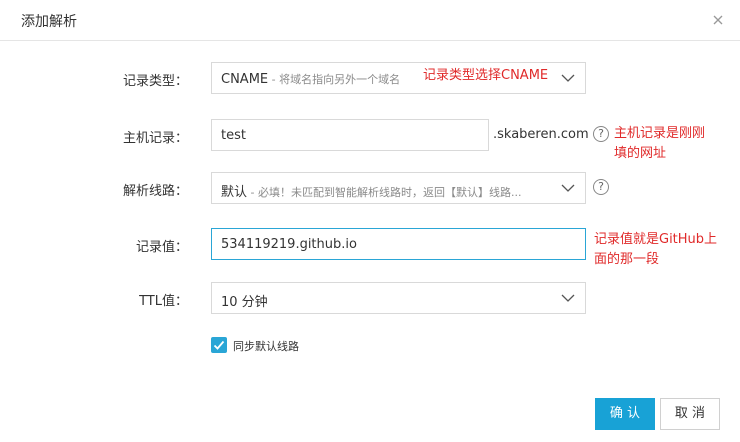 The width and height of the screenshot is (740, 442). Describe the element at coordinates (488, 76) in the screenshot. I see `annotation-record-type: 记录类型选择CNAME` at that location.